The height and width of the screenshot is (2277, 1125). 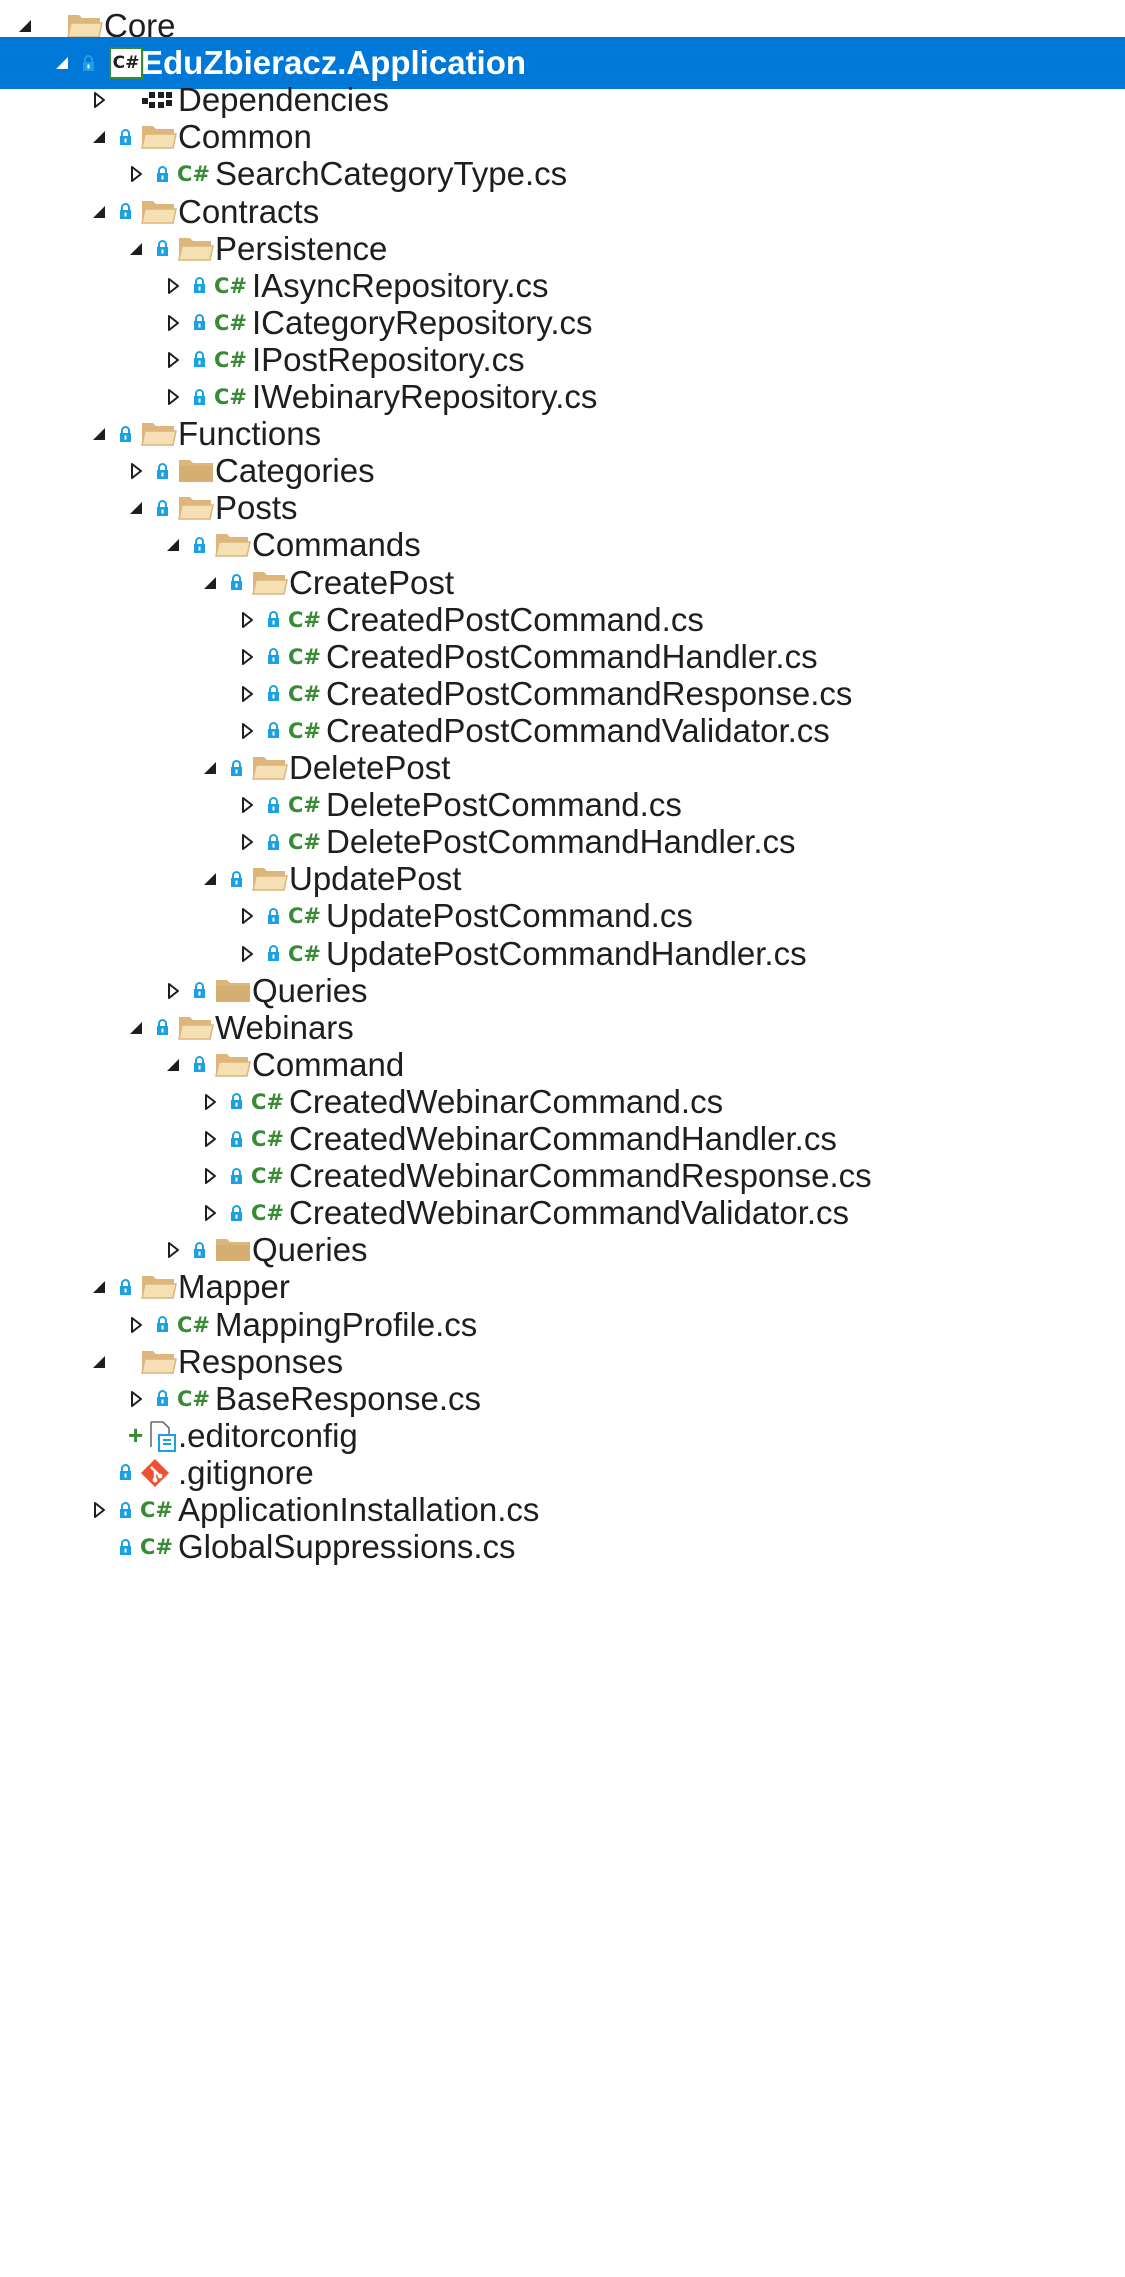 What do you see at coordinates (157, 100) in the screenshot?
I see `dependencies-icon` at bounding box center [157, 100].